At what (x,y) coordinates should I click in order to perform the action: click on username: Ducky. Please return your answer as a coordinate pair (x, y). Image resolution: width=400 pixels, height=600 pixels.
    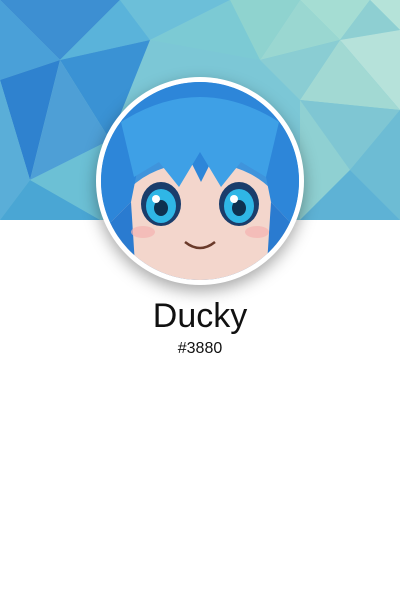
    Looking at the image, I should click on (200, 316).